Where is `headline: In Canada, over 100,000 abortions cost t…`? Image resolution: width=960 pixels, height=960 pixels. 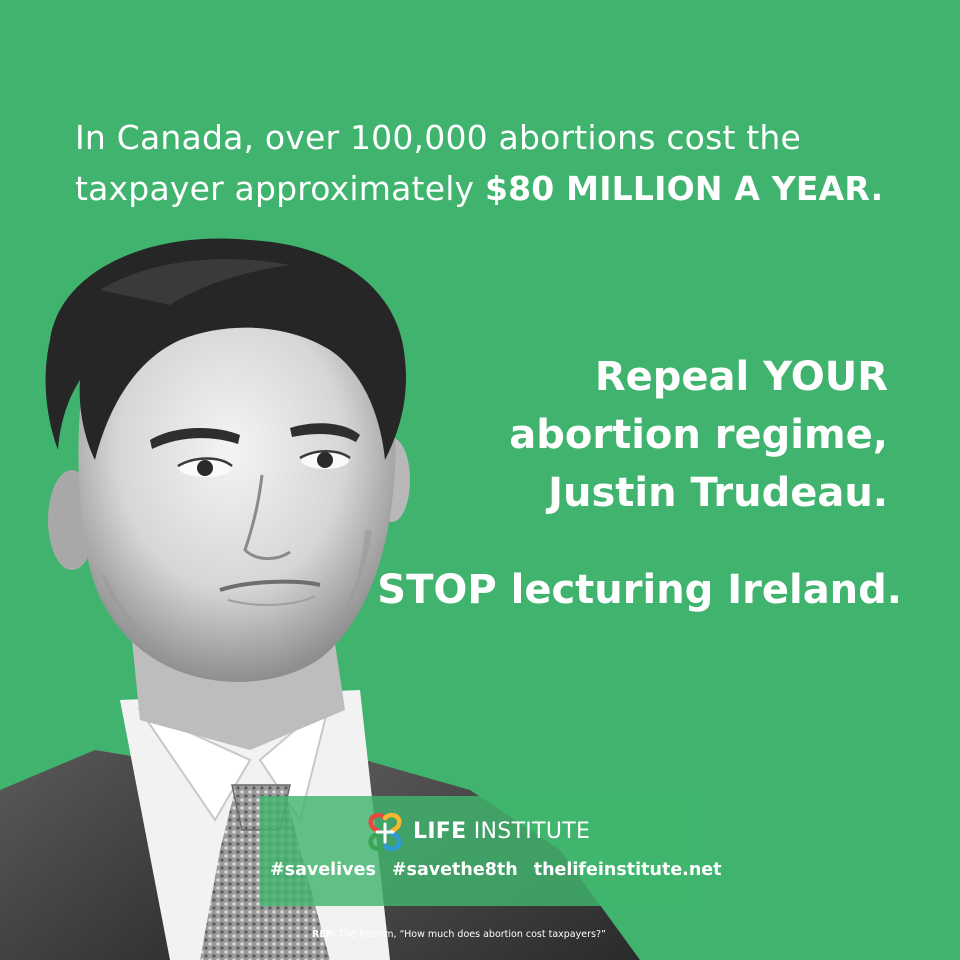
headline: In Canada, over 100,000 abortions cost t… is located at coordinates (505, 163).